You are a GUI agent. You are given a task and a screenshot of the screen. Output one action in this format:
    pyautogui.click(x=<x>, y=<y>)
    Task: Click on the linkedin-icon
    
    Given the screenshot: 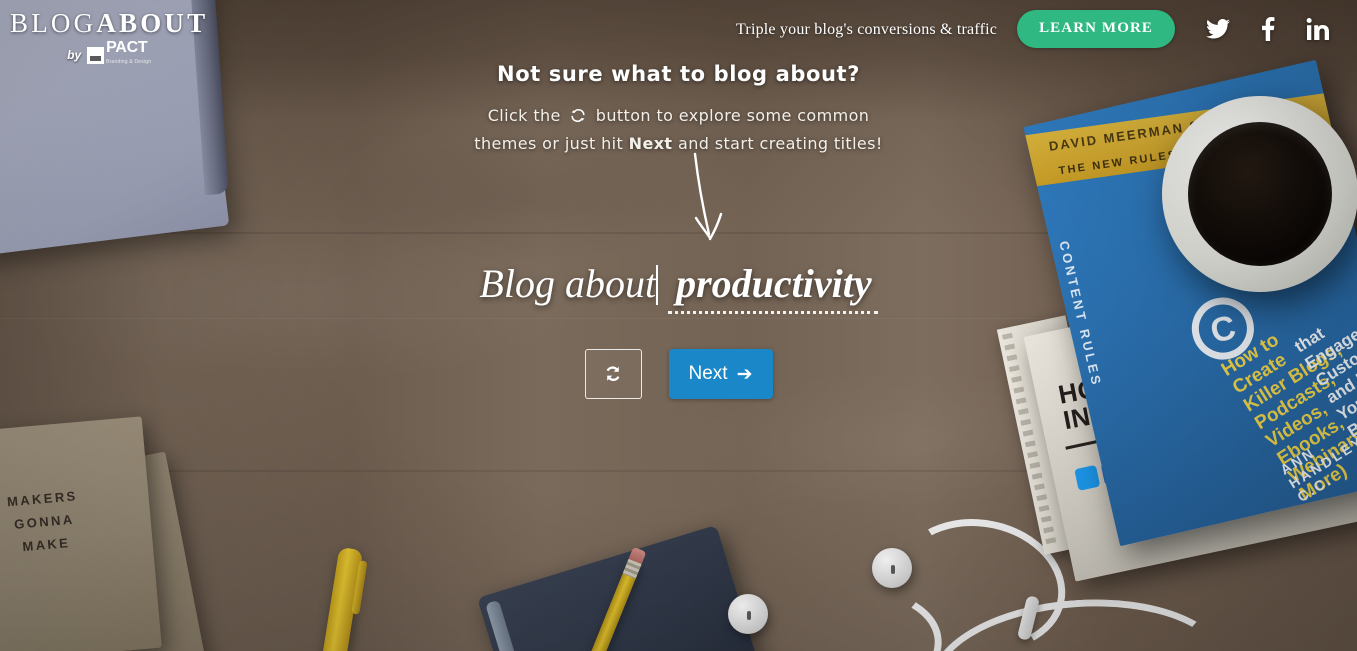 What is the action you would take?
    pyautogui.click(x=1317, y=29)
    